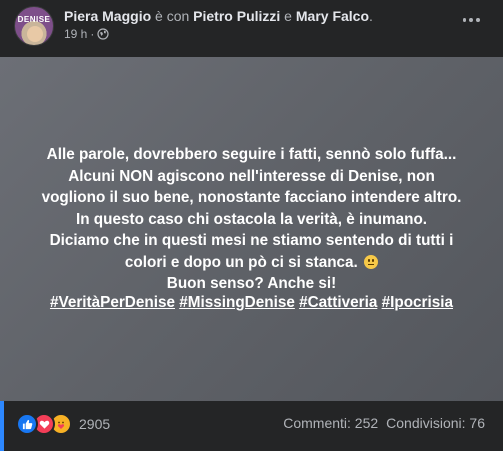 Image resolution: width=503 pixels, height=451 pixels. Describe the element at coordinates (103, 34) in the screenshot. I see `globe-icon` at that location.